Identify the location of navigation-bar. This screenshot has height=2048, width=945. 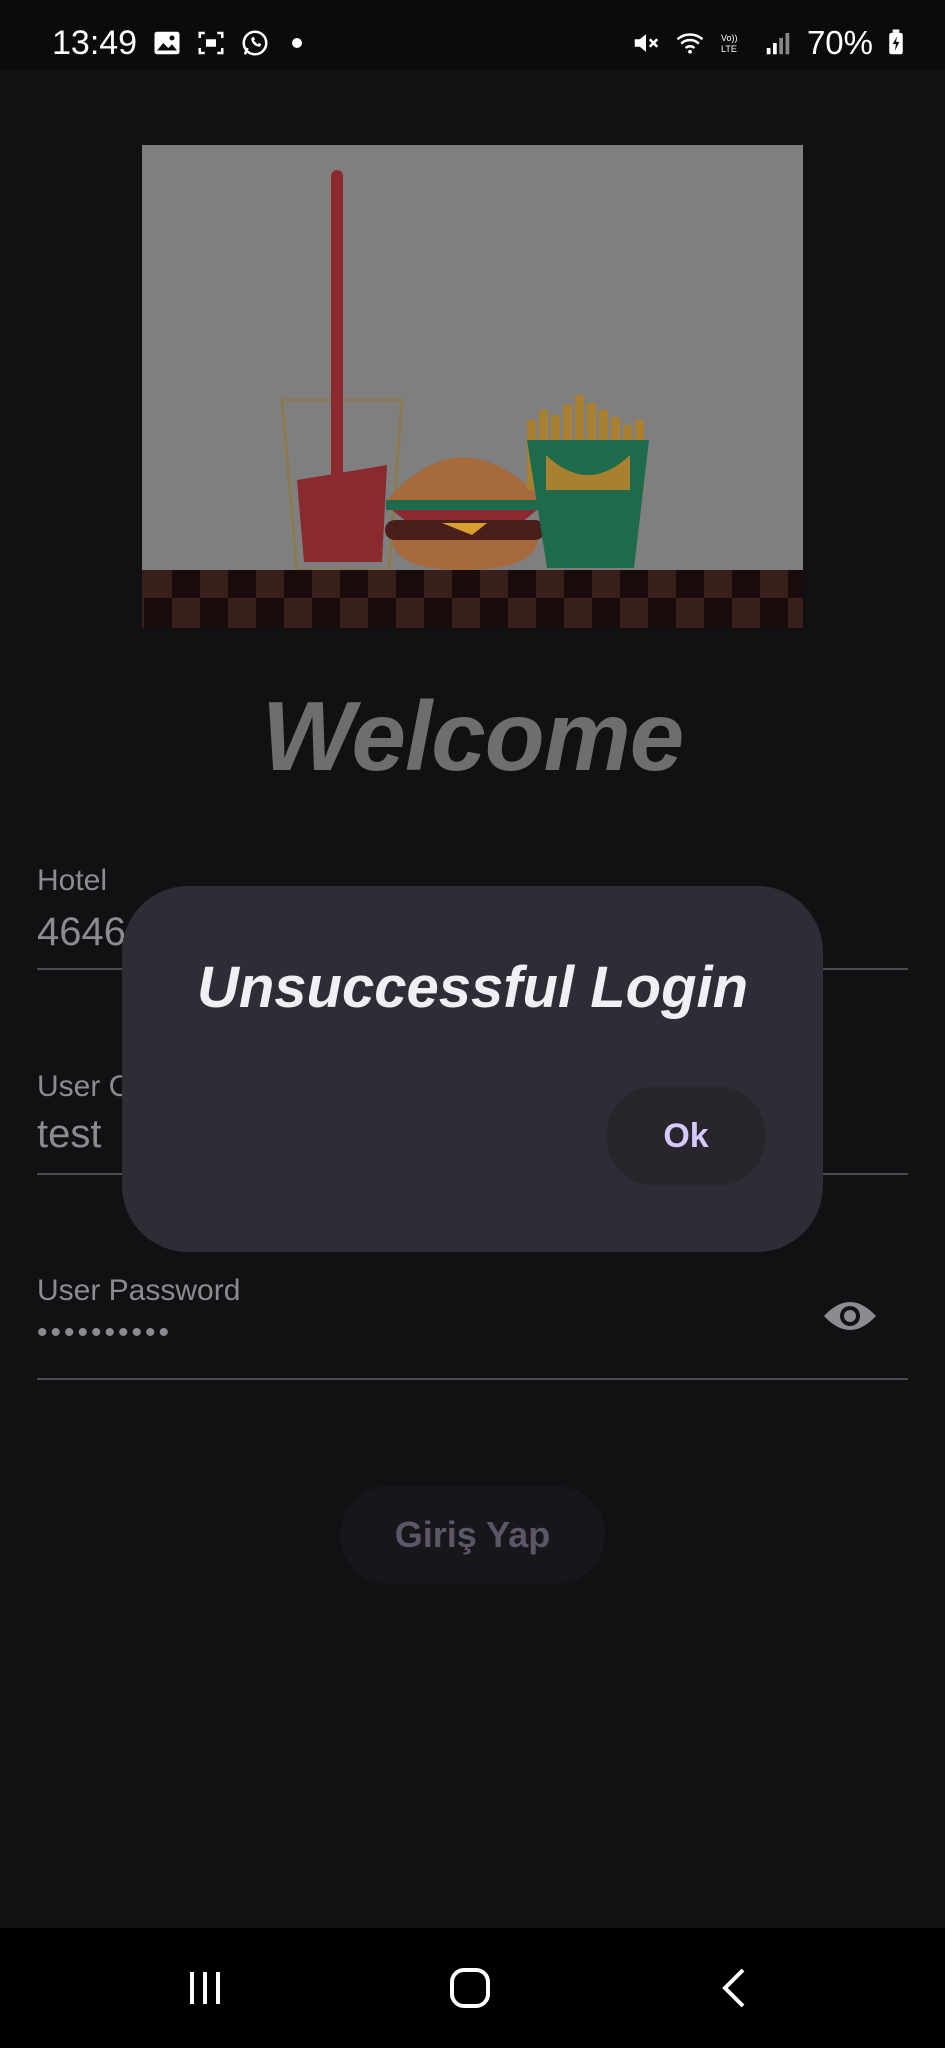
(472, 1988).